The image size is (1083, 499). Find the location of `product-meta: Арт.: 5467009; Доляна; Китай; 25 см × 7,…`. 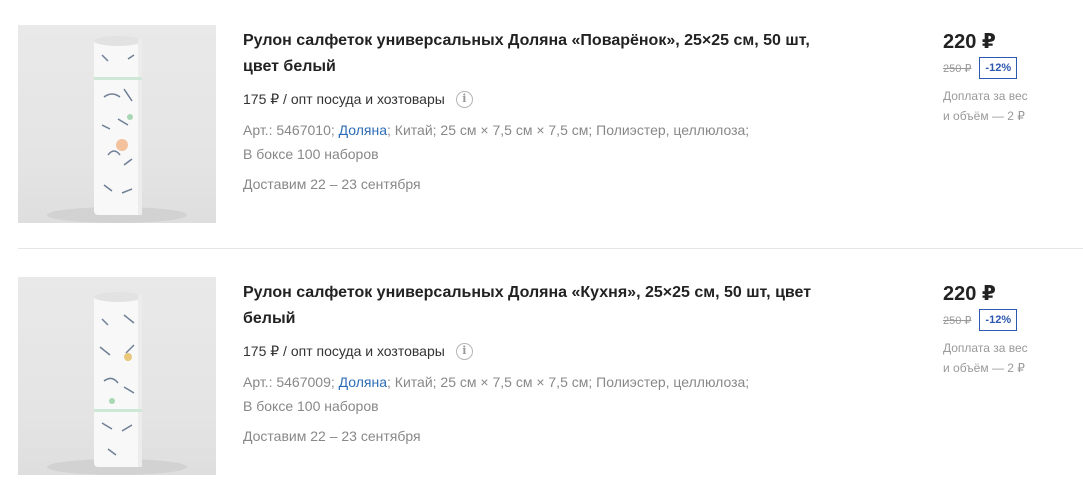

product-meta: Арт.: 5467009; Доляна; Китай; 25 см × 7,… is located at coordinates (523, 394).